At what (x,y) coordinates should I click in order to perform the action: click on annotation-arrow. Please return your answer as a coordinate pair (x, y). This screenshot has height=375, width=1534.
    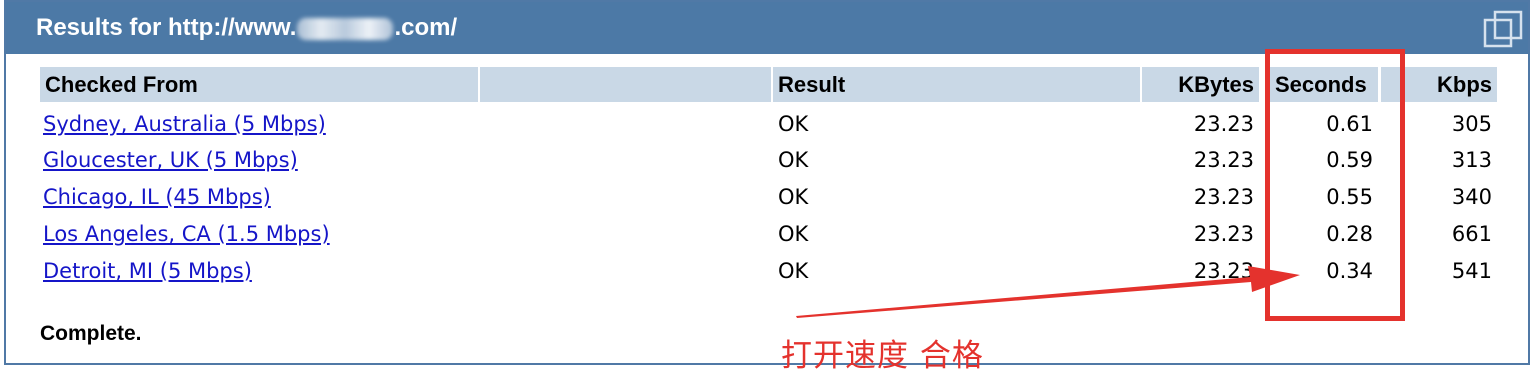
    Looking at the image, I should click on (1048, 292).